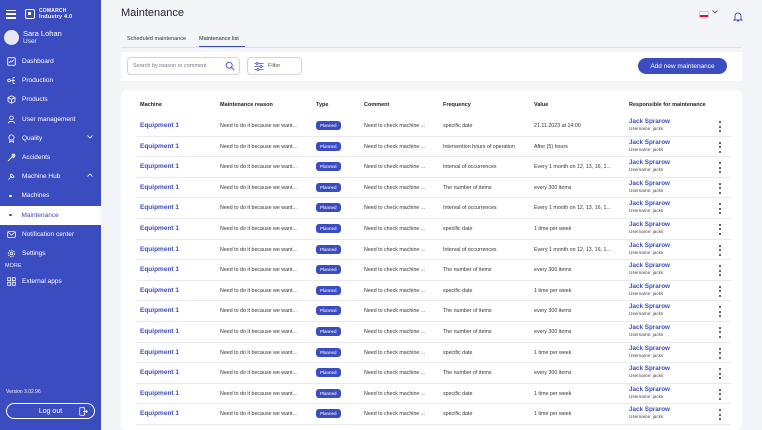 This screenshot has width=762, height=430. What do you see at coordinates (33, 37) in the screenshot?
I see `user-profile: Sara Lohan User` at bounding box center [33, 37].